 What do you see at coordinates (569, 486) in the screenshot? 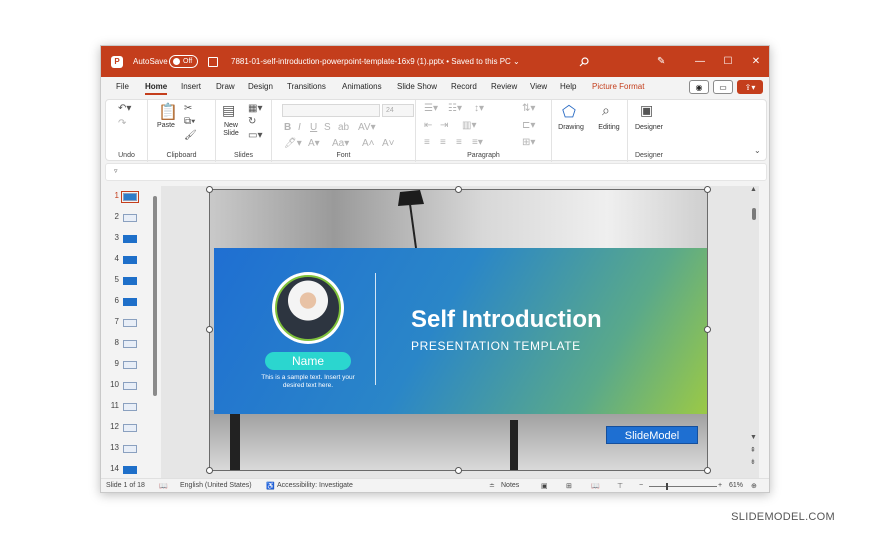
I see `slide-sorter-icon: ⊞` at bounding box center [569, 486].